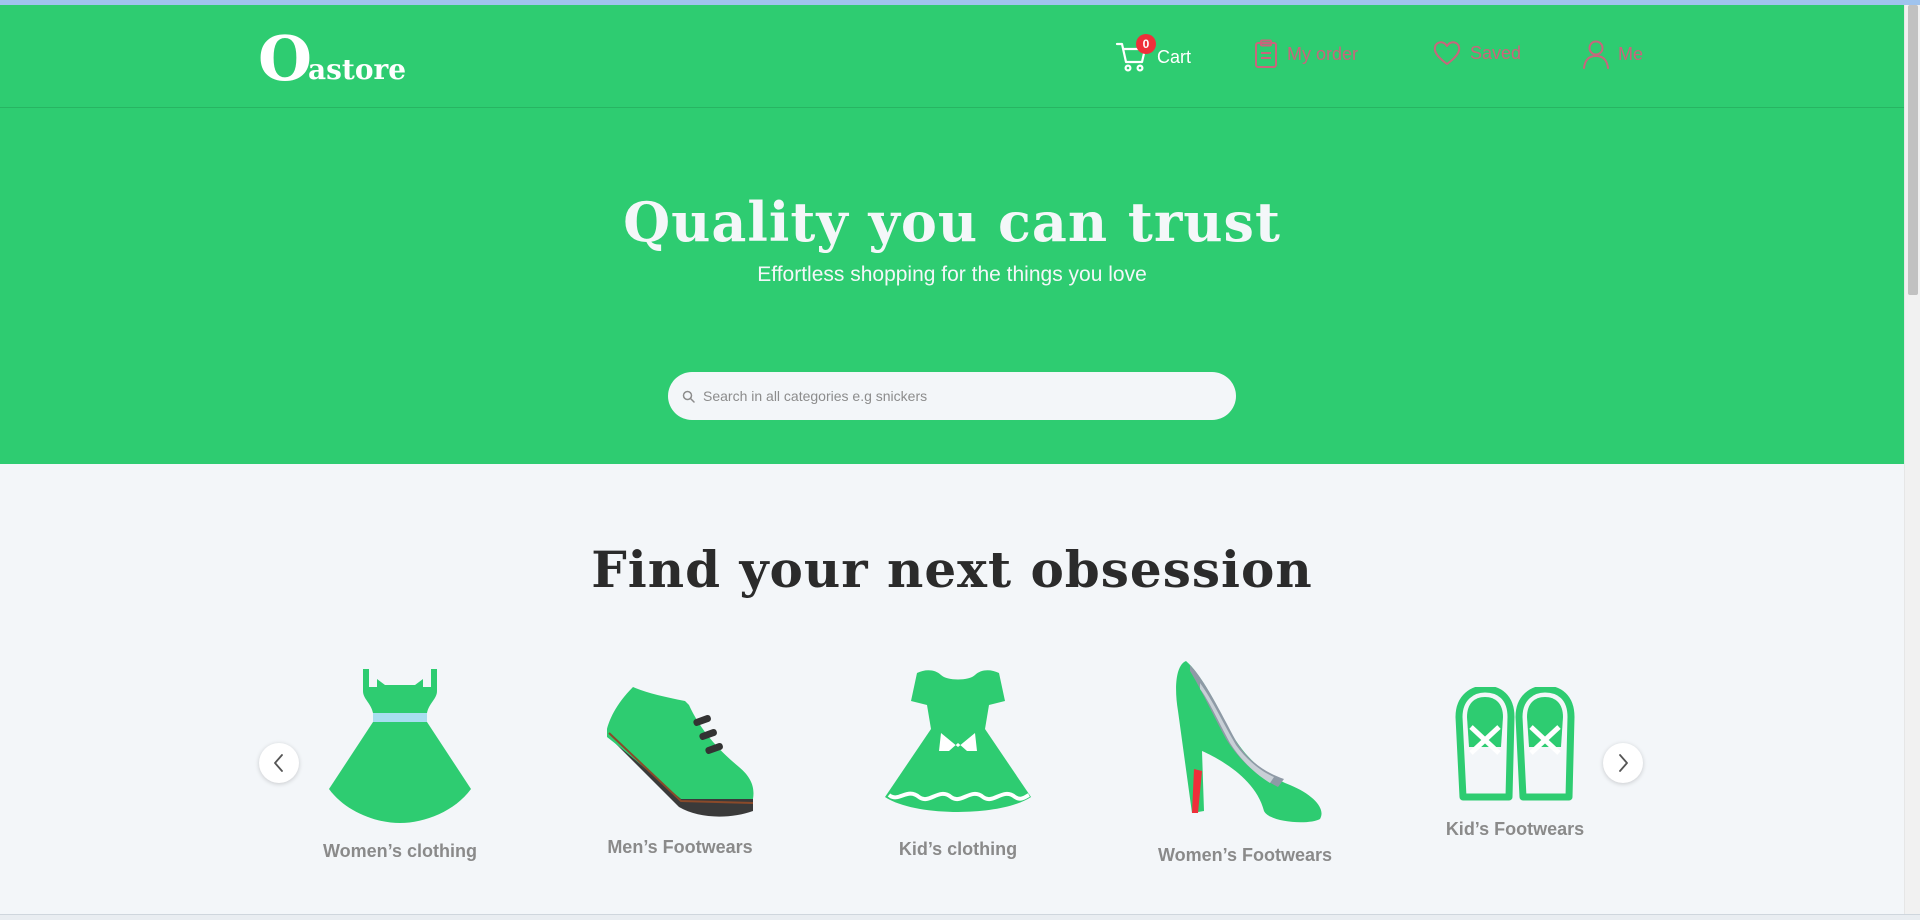 The height and width of the screenshot is (920, 1920). I want to click on search-icon, so click(688, 396).